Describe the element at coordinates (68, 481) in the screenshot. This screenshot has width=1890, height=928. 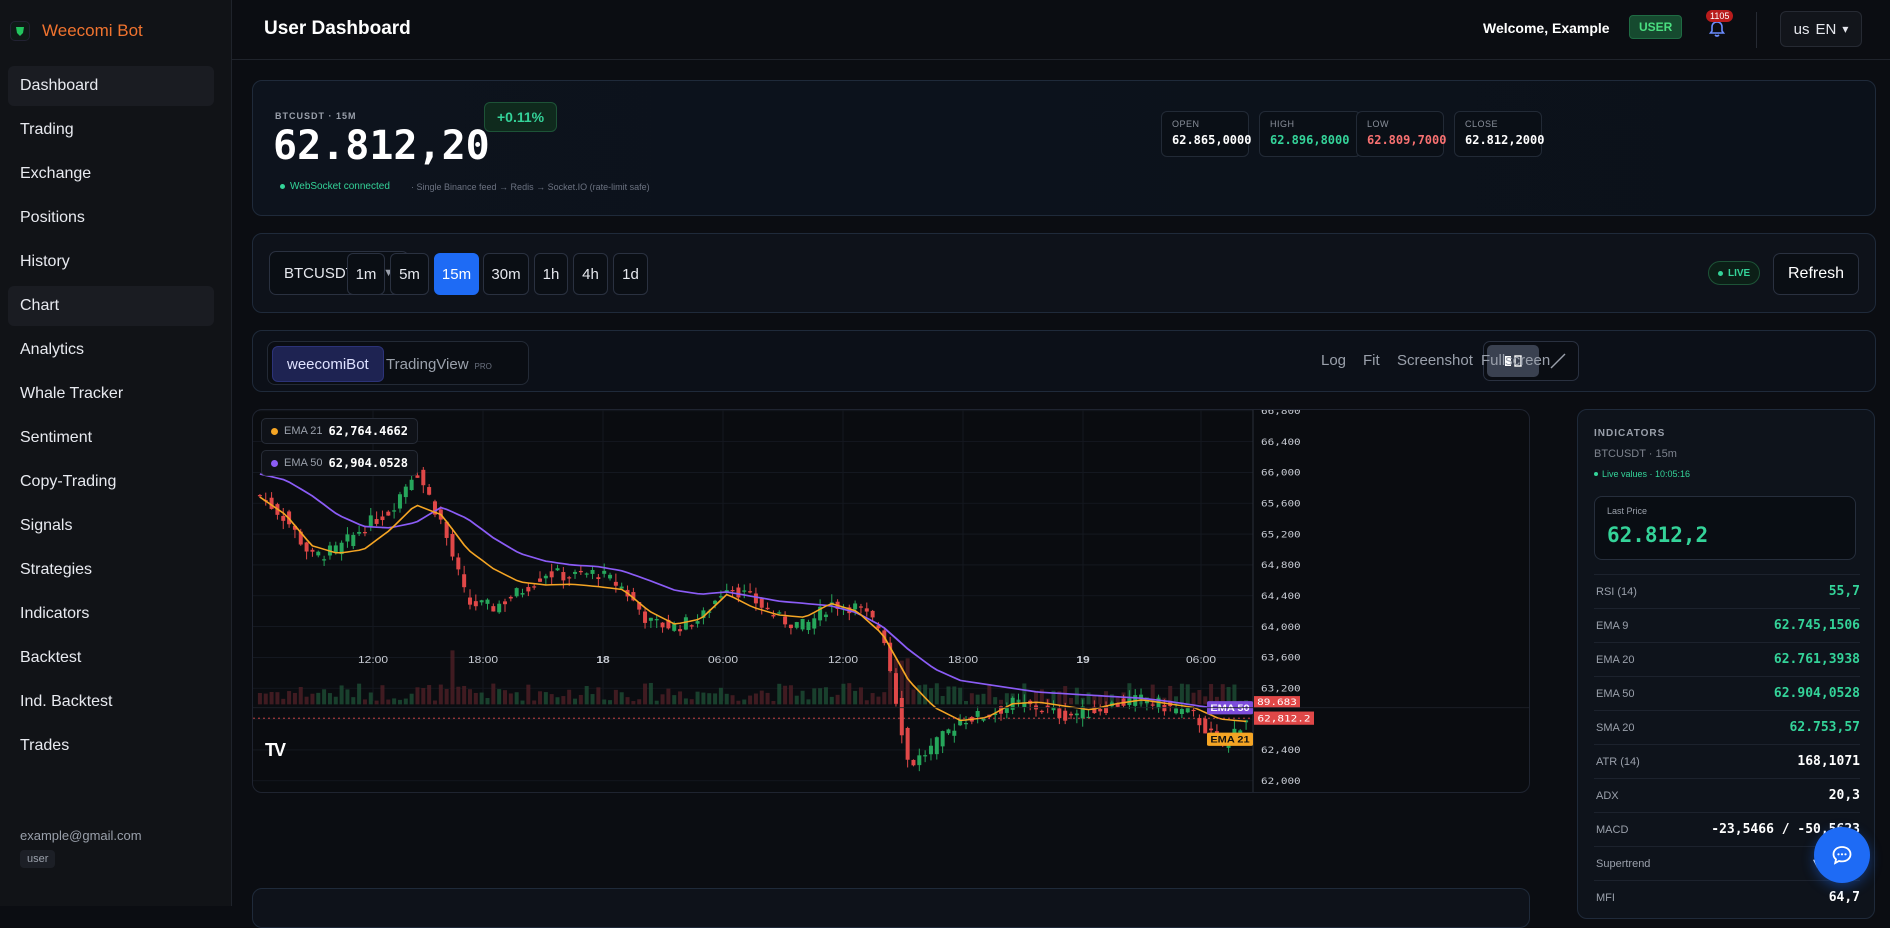
I see `sidebar-item-label: Copy-Trading` at that location.